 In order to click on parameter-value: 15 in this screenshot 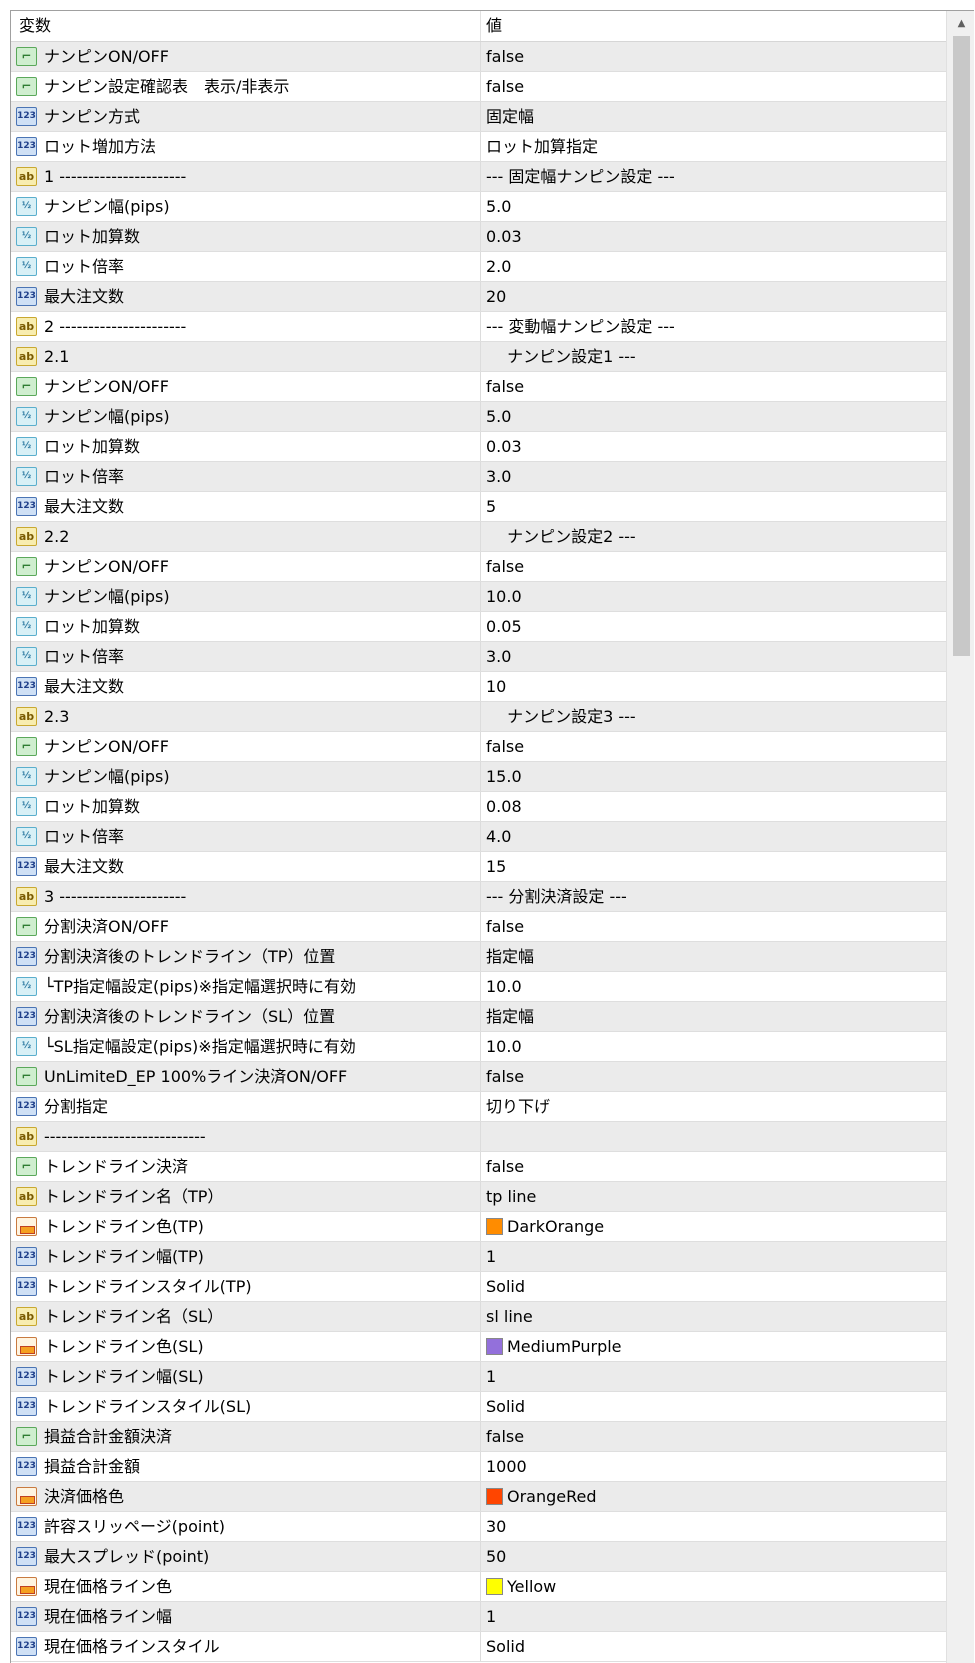, I will do `click(496, 866)`.